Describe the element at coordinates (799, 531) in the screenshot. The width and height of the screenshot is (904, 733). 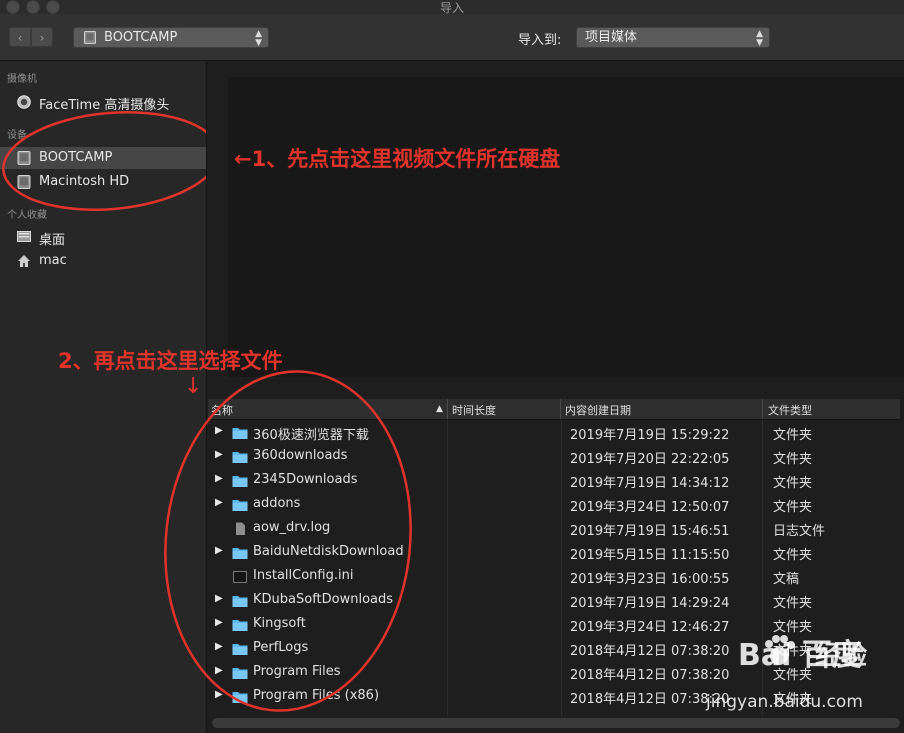
I see `row-file-type: 日志文件` at that location.